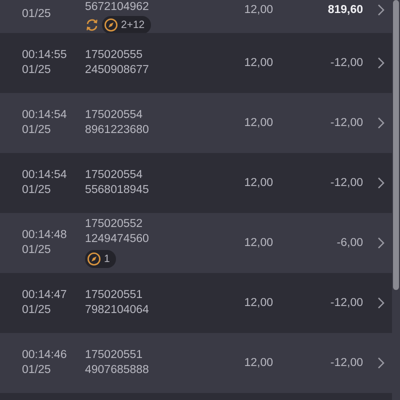 This screenshot has height=400, width=400. I want to click on time-text: 00:14:55, so click(45, 55).